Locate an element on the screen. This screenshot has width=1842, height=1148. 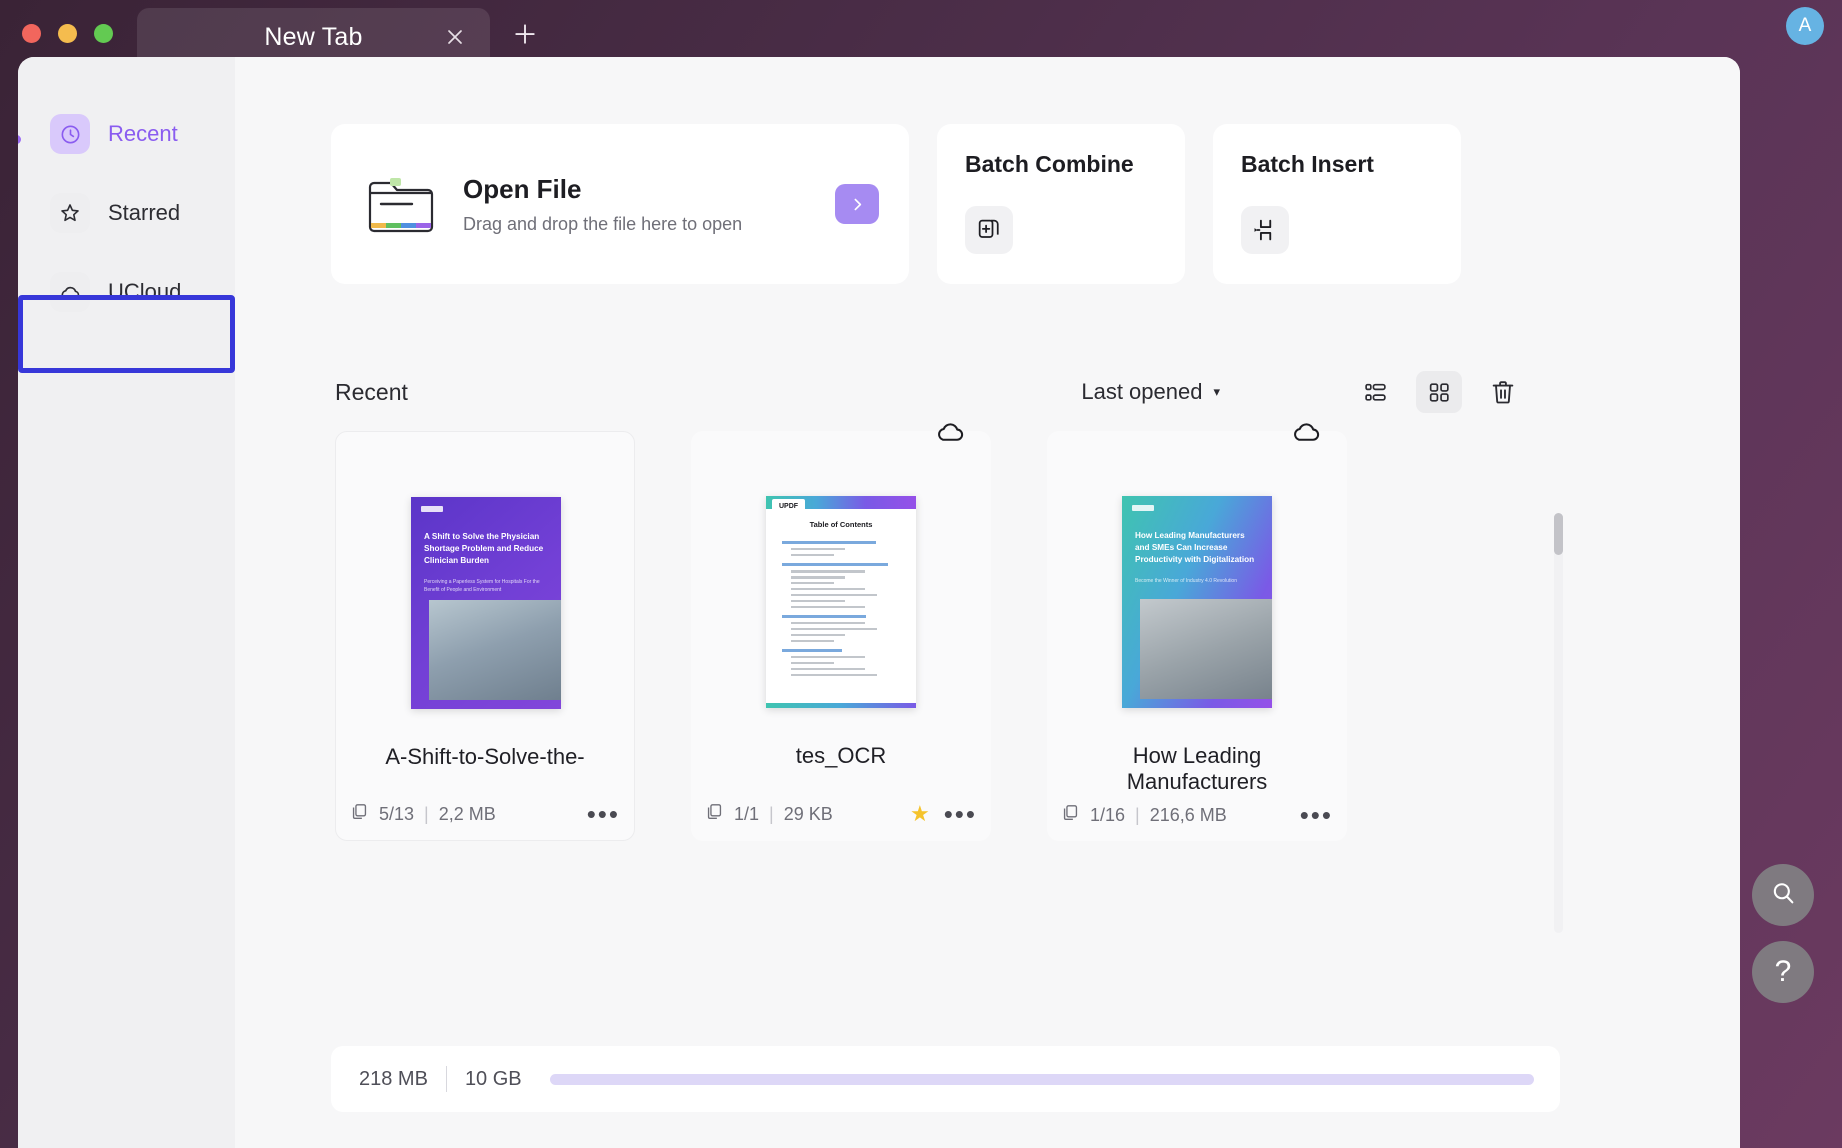
sort-label: Last opened is located at coordinates (1142, 391).